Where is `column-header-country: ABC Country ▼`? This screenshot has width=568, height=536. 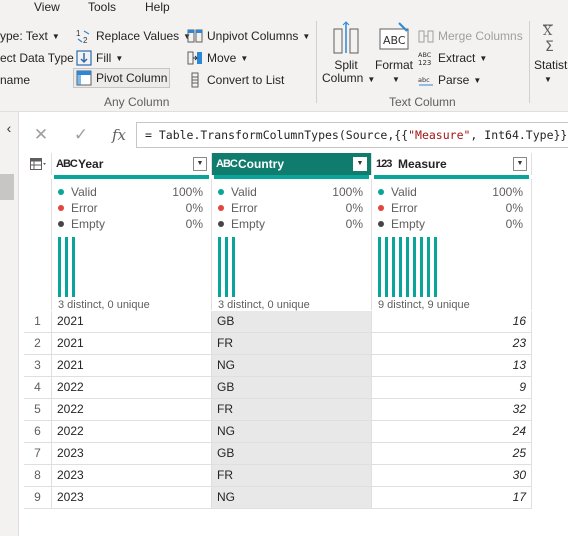 column-header-country: ABC Country ▼ is located at coordinates (292, 164).